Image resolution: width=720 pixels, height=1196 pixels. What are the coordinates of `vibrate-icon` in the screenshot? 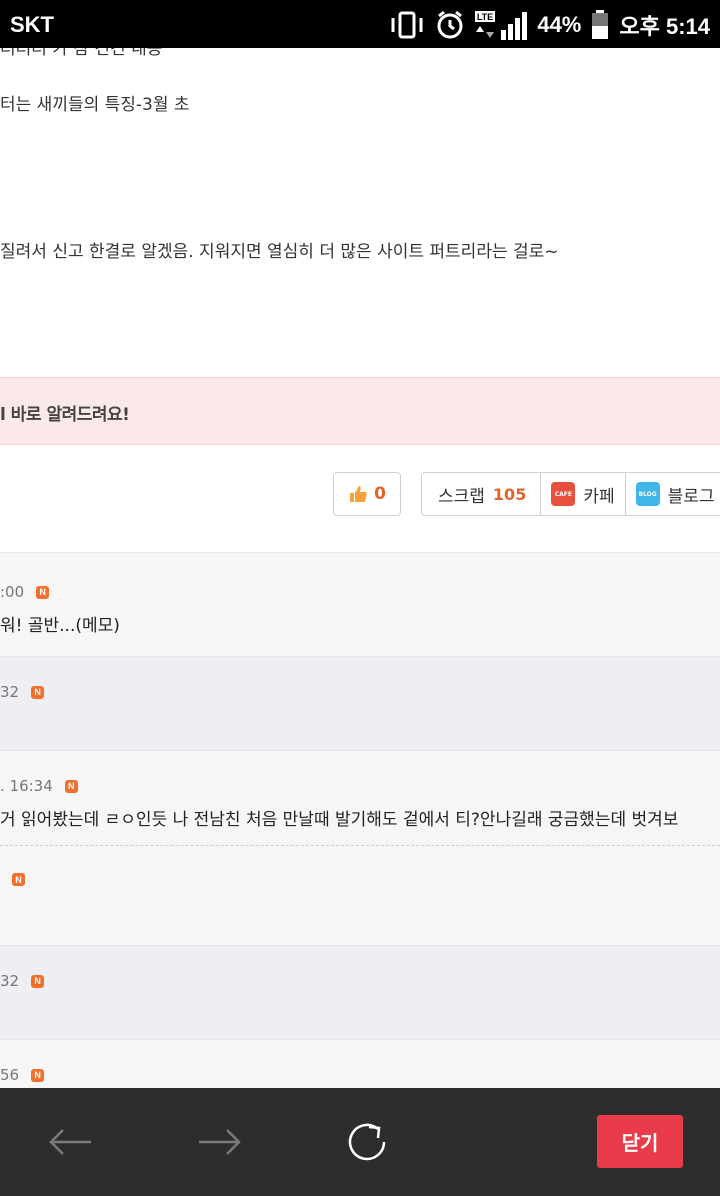 It's located at (407, 25).